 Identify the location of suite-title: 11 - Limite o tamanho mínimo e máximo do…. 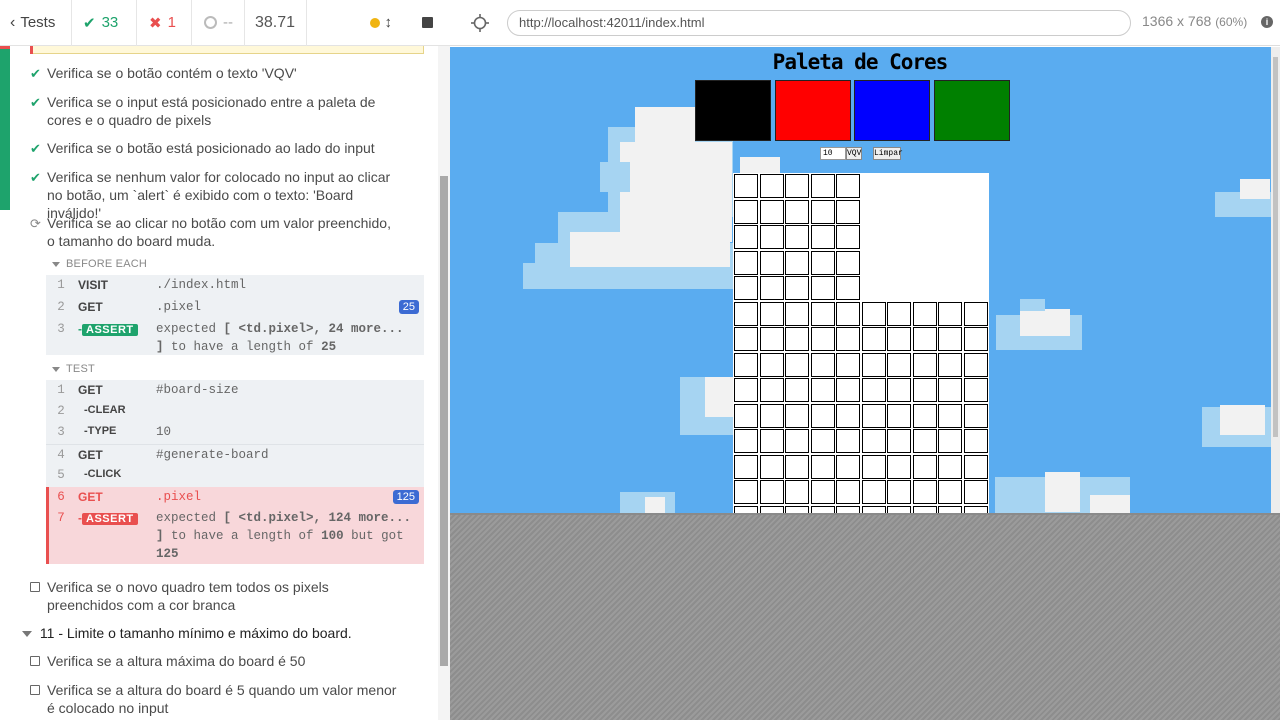
(187, 633).